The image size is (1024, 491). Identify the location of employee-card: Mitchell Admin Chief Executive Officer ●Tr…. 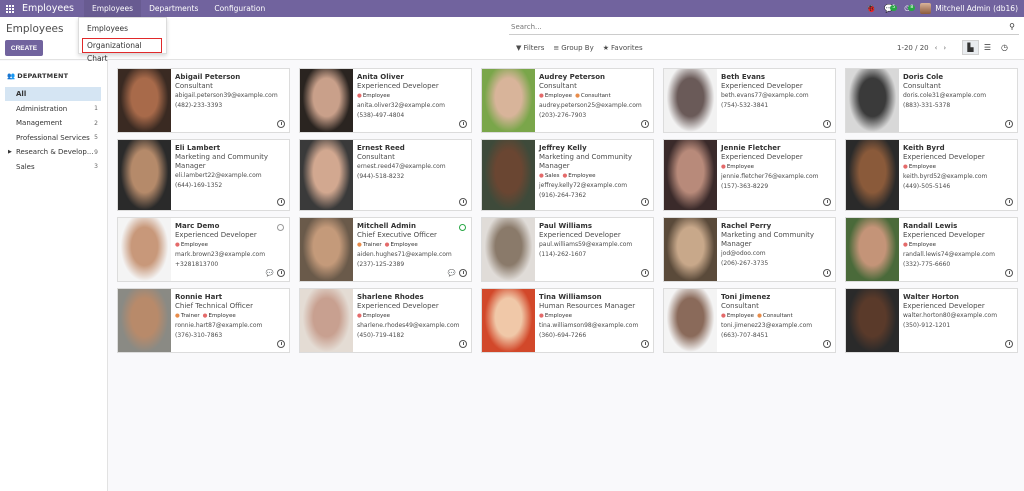
(385, 249).